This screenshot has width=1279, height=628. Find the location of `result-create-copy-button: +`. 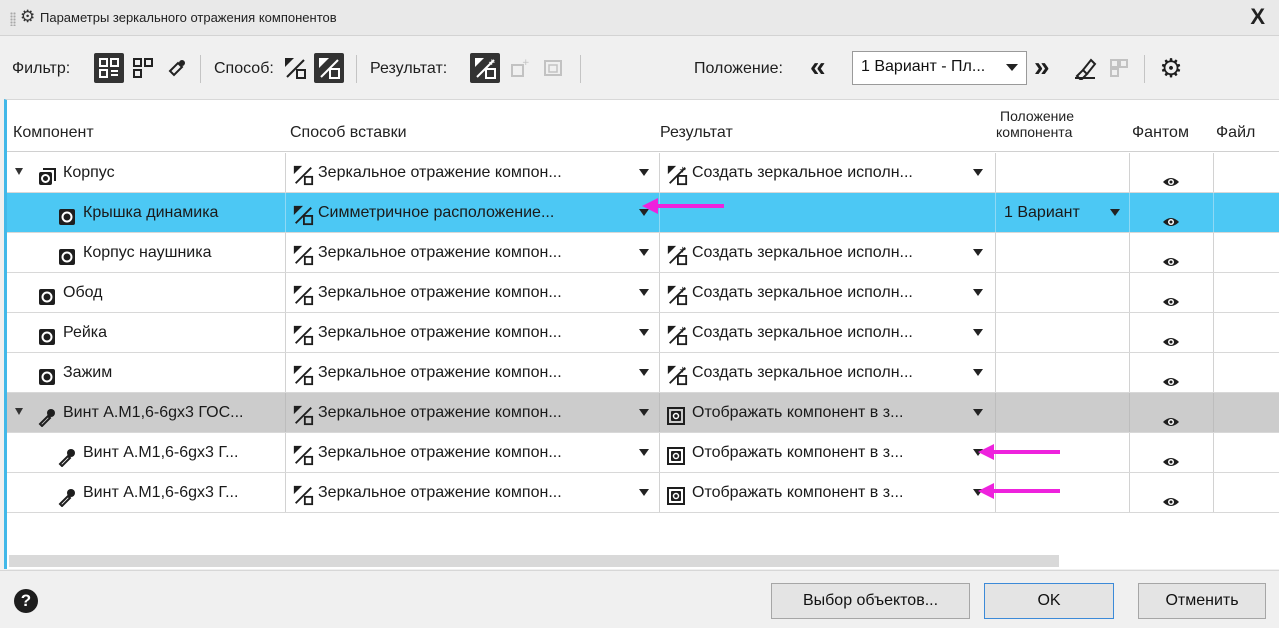

result-create-copy-button: + is located at coordinates (519, 68).